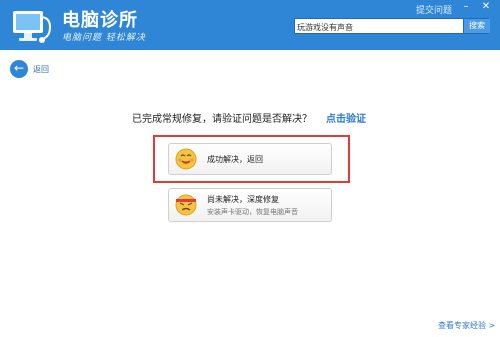 This screenshot has height=337, width=500. What do you see at coordinates (486, 7) in the screenshot?
I see `close-icon: ✕` at bounding box center [486, 7].